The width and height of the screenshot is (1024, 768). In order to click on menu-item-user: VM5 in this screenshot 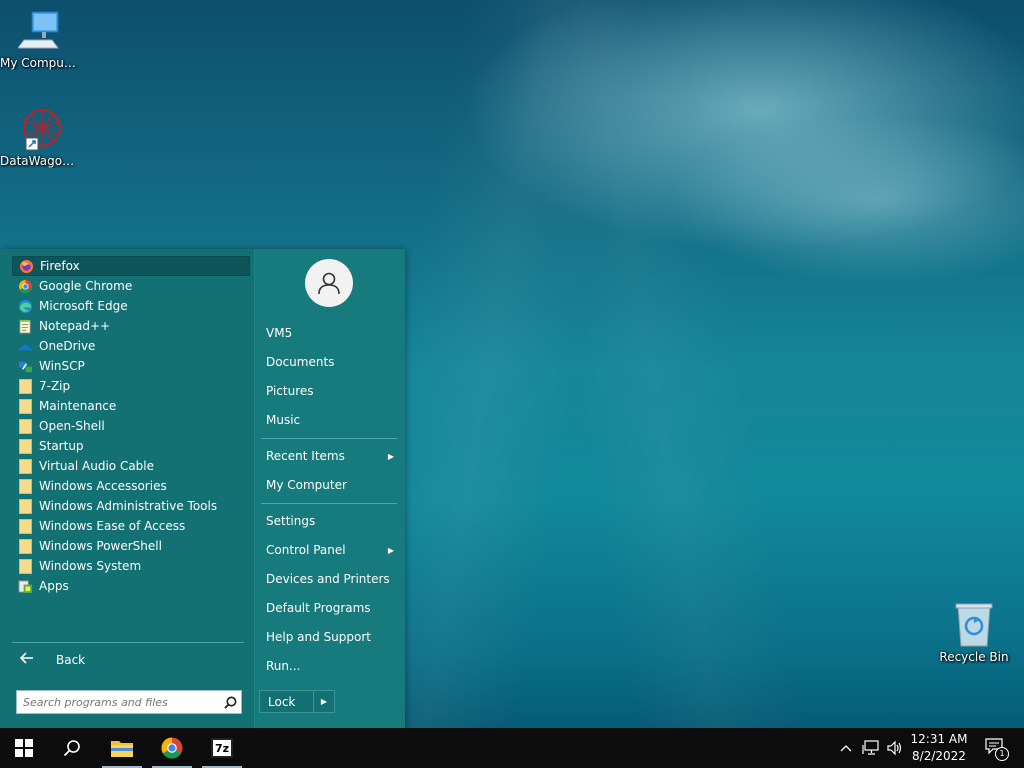, I will do `click(332, 333)`.